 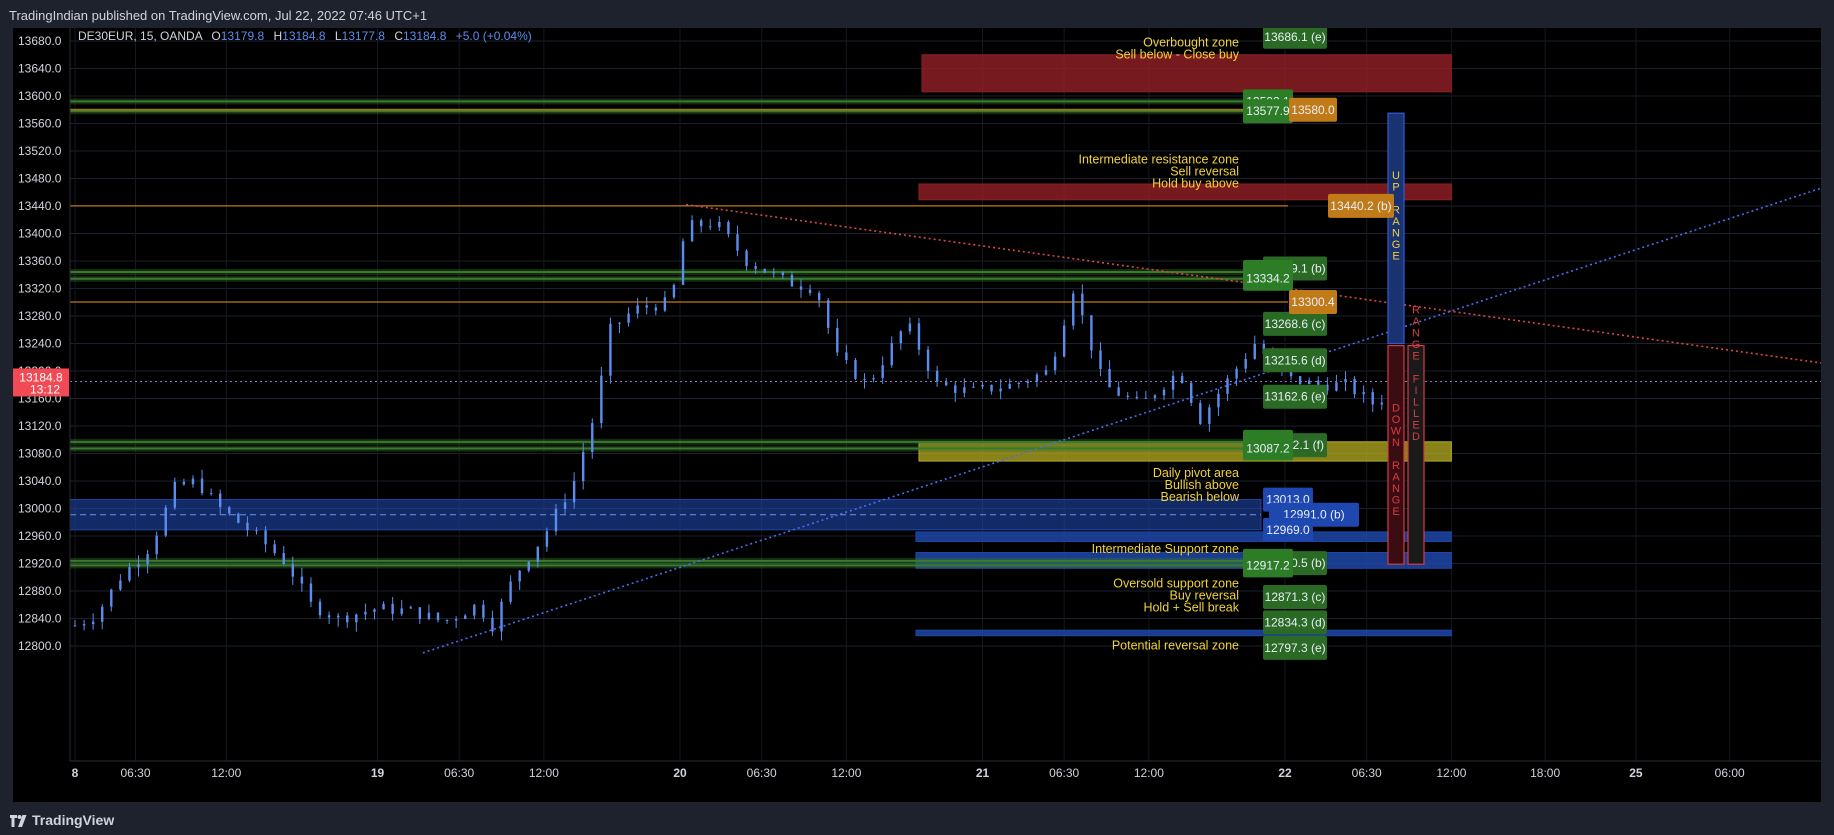 What do you see at coordinates (243, 36) in the screenshot?
I see `open-value: 13179.8` at bounding box center [243, 36].